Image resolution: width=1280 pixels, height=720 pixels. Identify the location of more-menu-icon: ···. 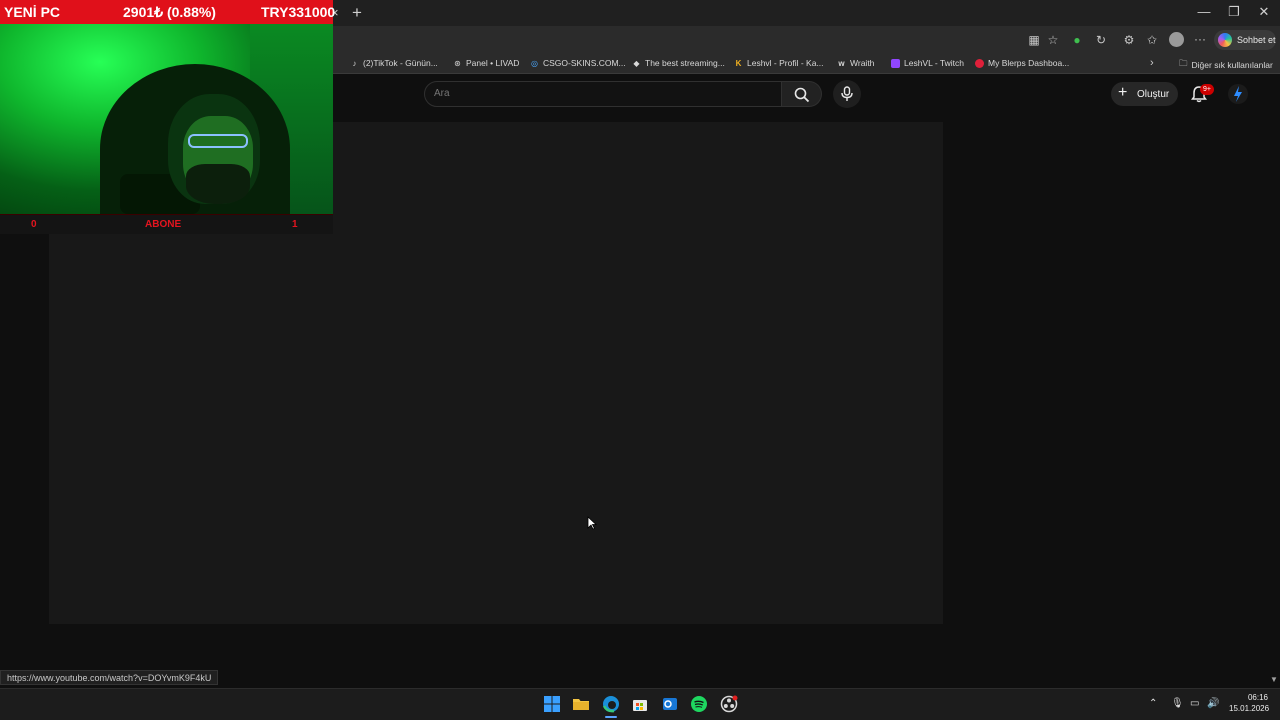
(1200, 39).